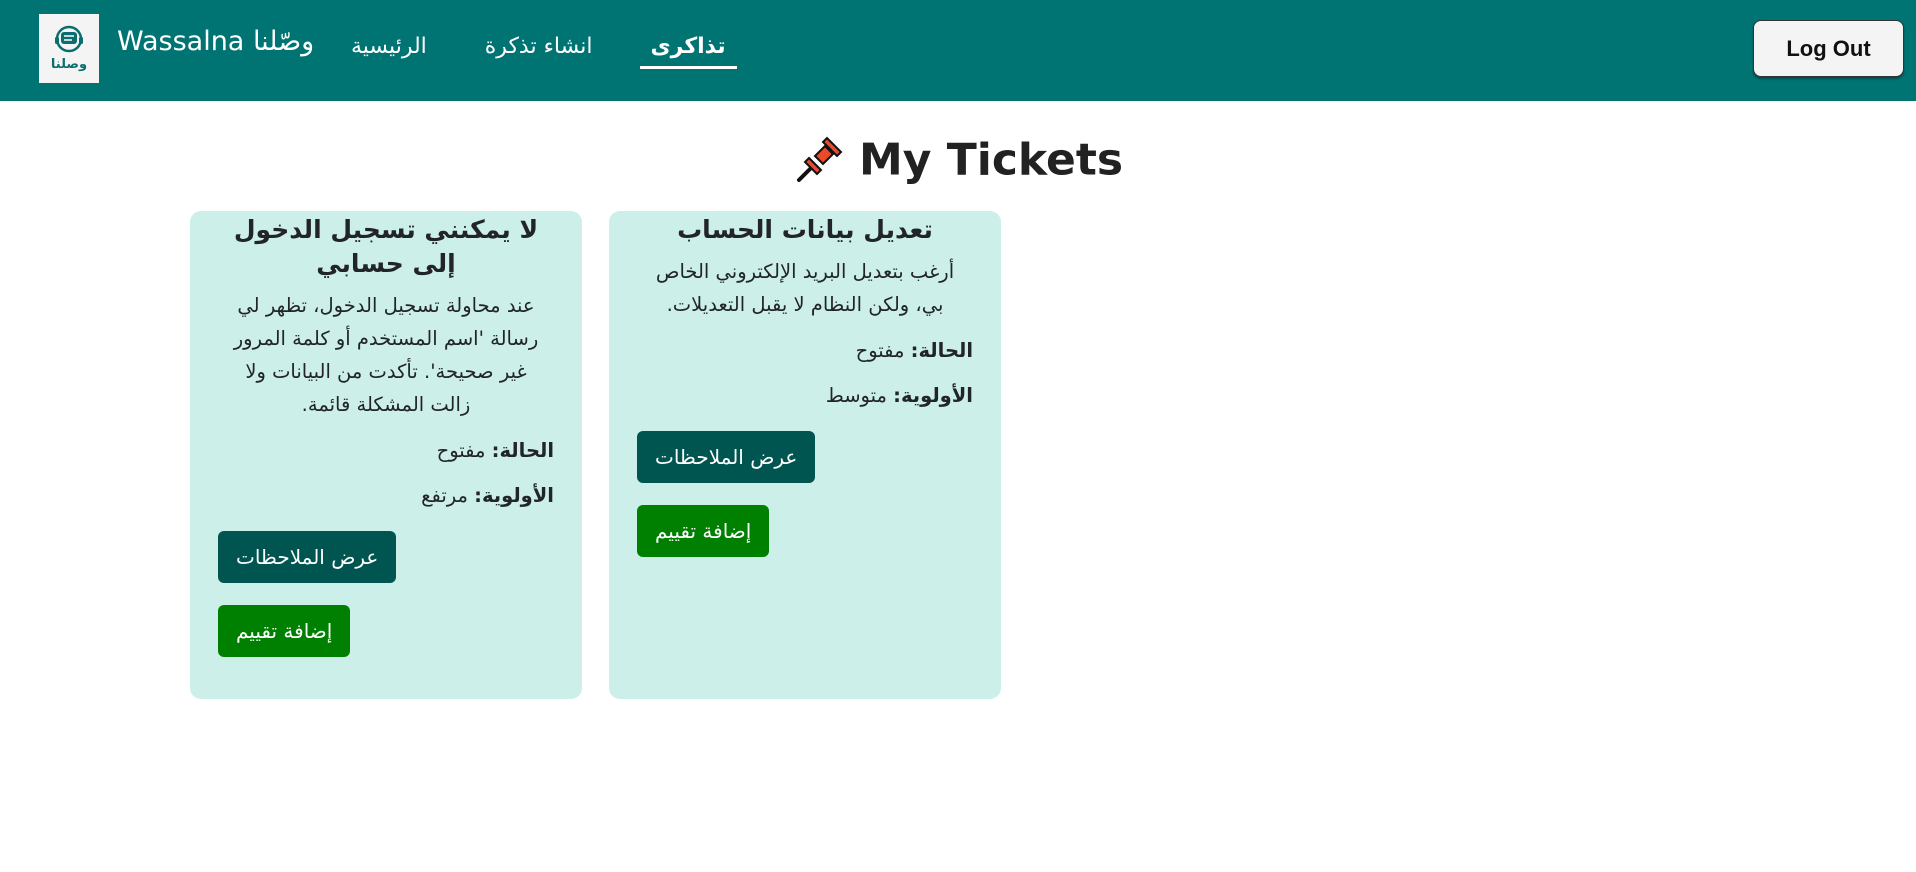 The image size is (1916, 872). What do you see at coordinates (389, 49) in the screenshot?
I see `nav-link-home: الرئيسية` at bounding box center [389, 49].